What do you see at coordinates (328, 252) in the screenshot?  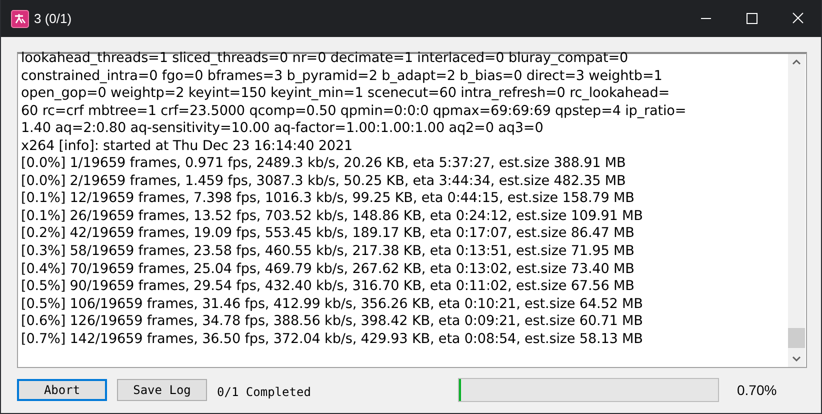 I see `log-line: [0.3%] 58/19659 frames, 23.58 fps, 460.55 kb/s, 217.38 KB, eta 0:13:51, est.size 71.95 MB` at bounding box center [328, 252].